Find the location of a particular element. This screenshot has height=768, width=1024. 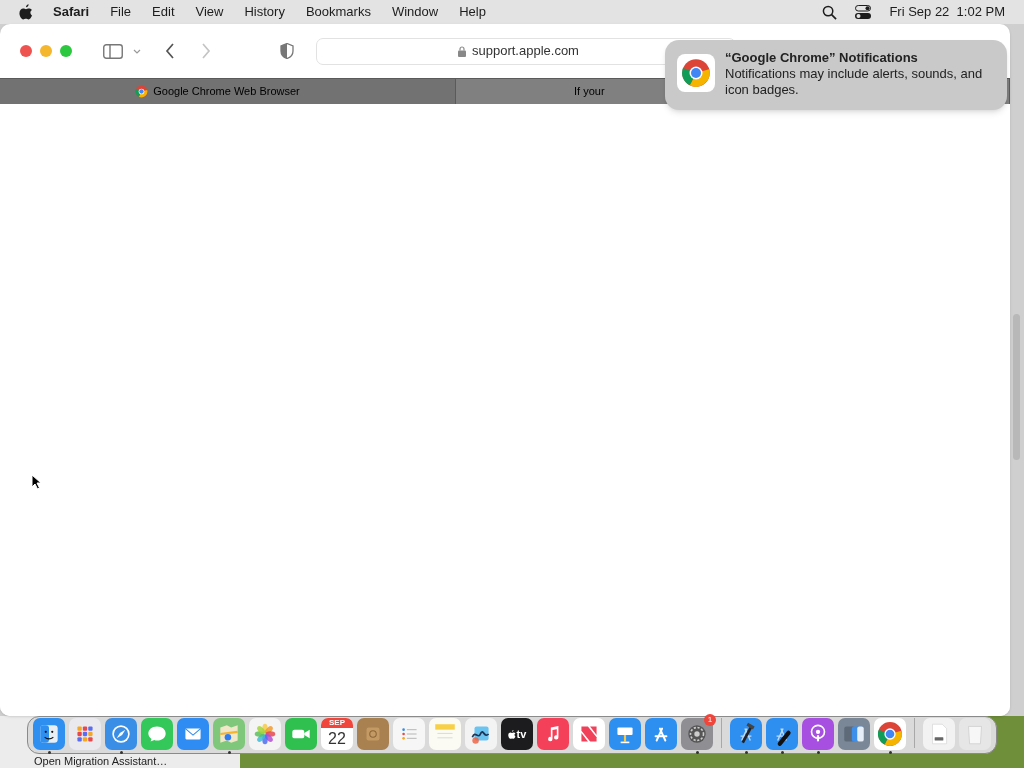

zoom-button is located at coordinates (66, 51).